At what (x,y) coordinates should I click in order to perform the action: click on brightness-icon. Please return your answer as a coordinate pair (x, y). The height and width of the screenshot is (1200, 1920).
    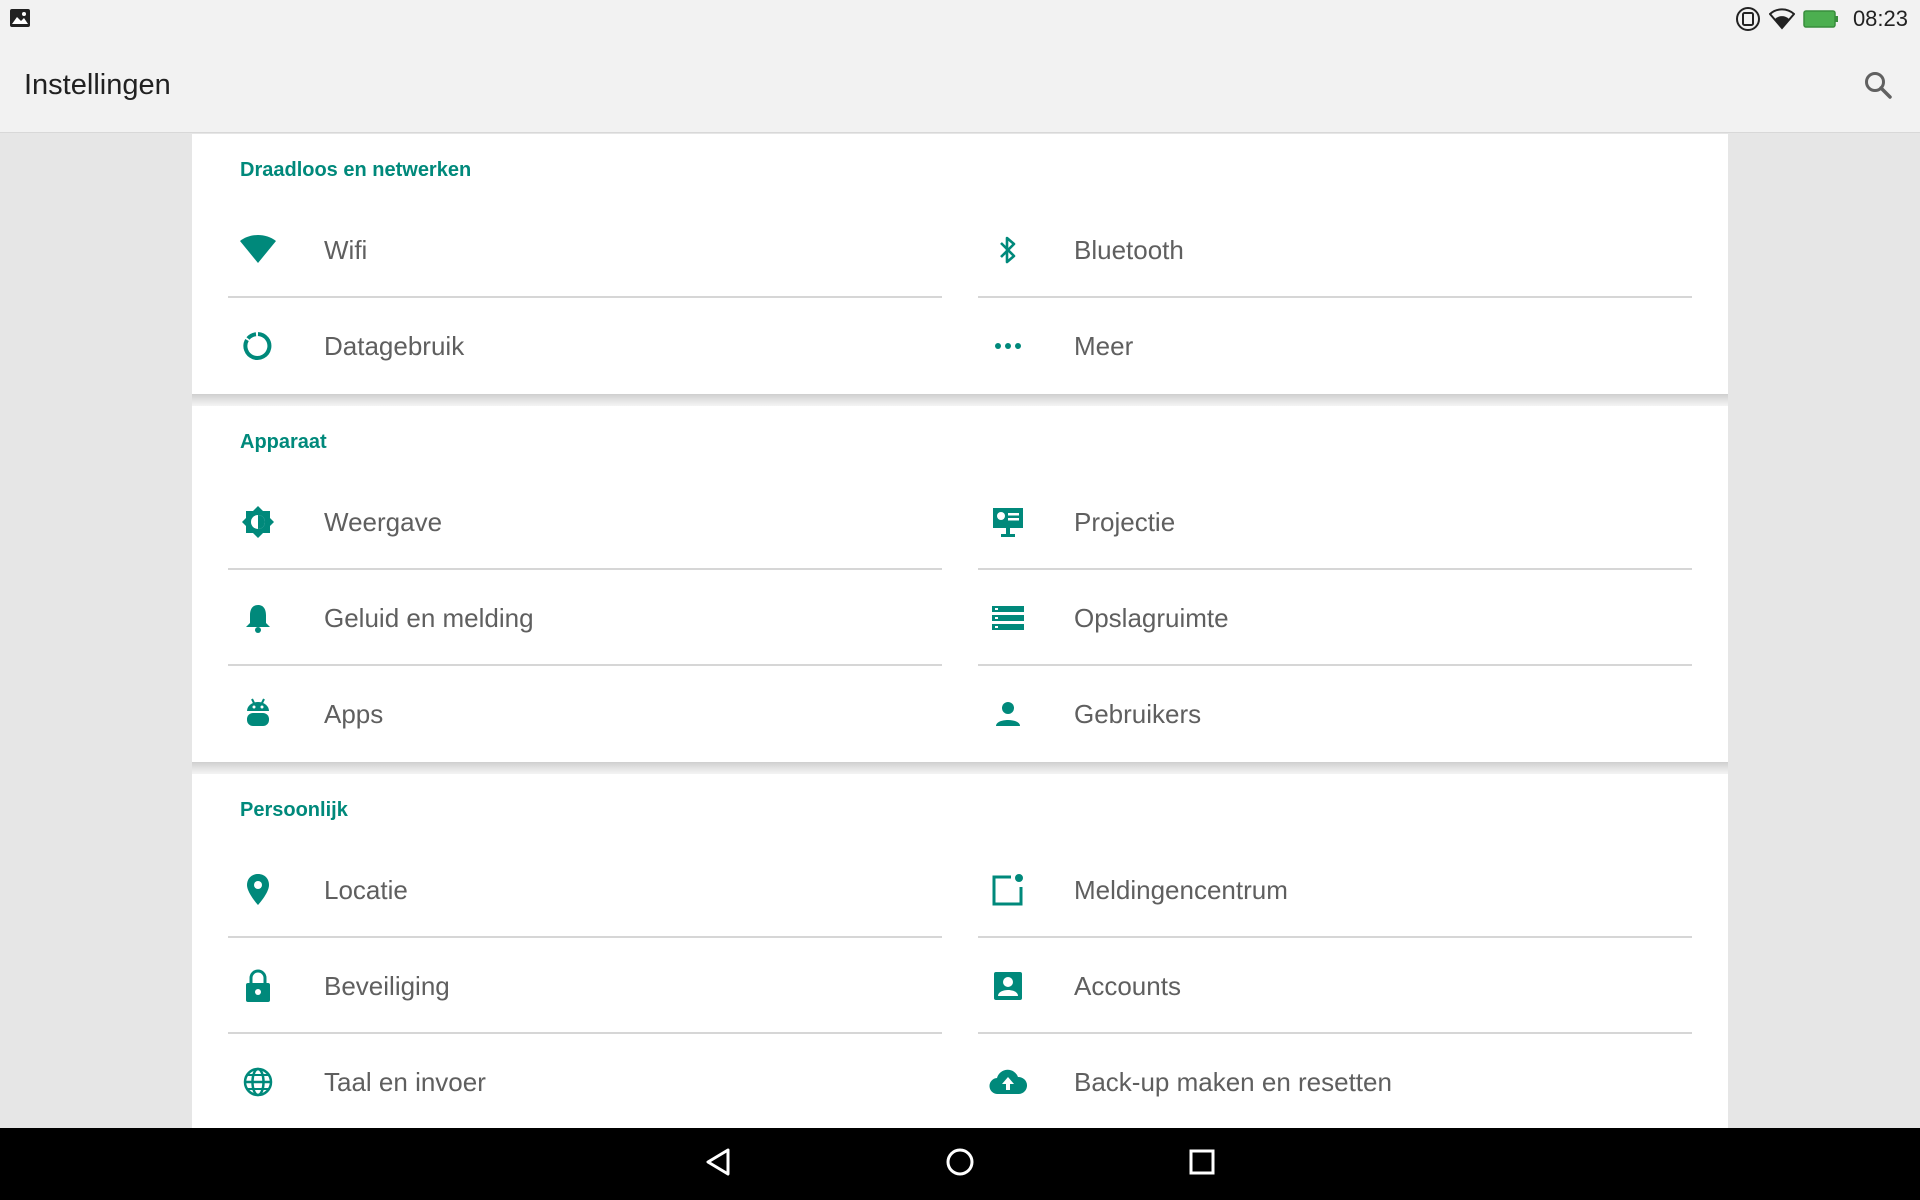
    Looking at the image, I should click on (258, 522).